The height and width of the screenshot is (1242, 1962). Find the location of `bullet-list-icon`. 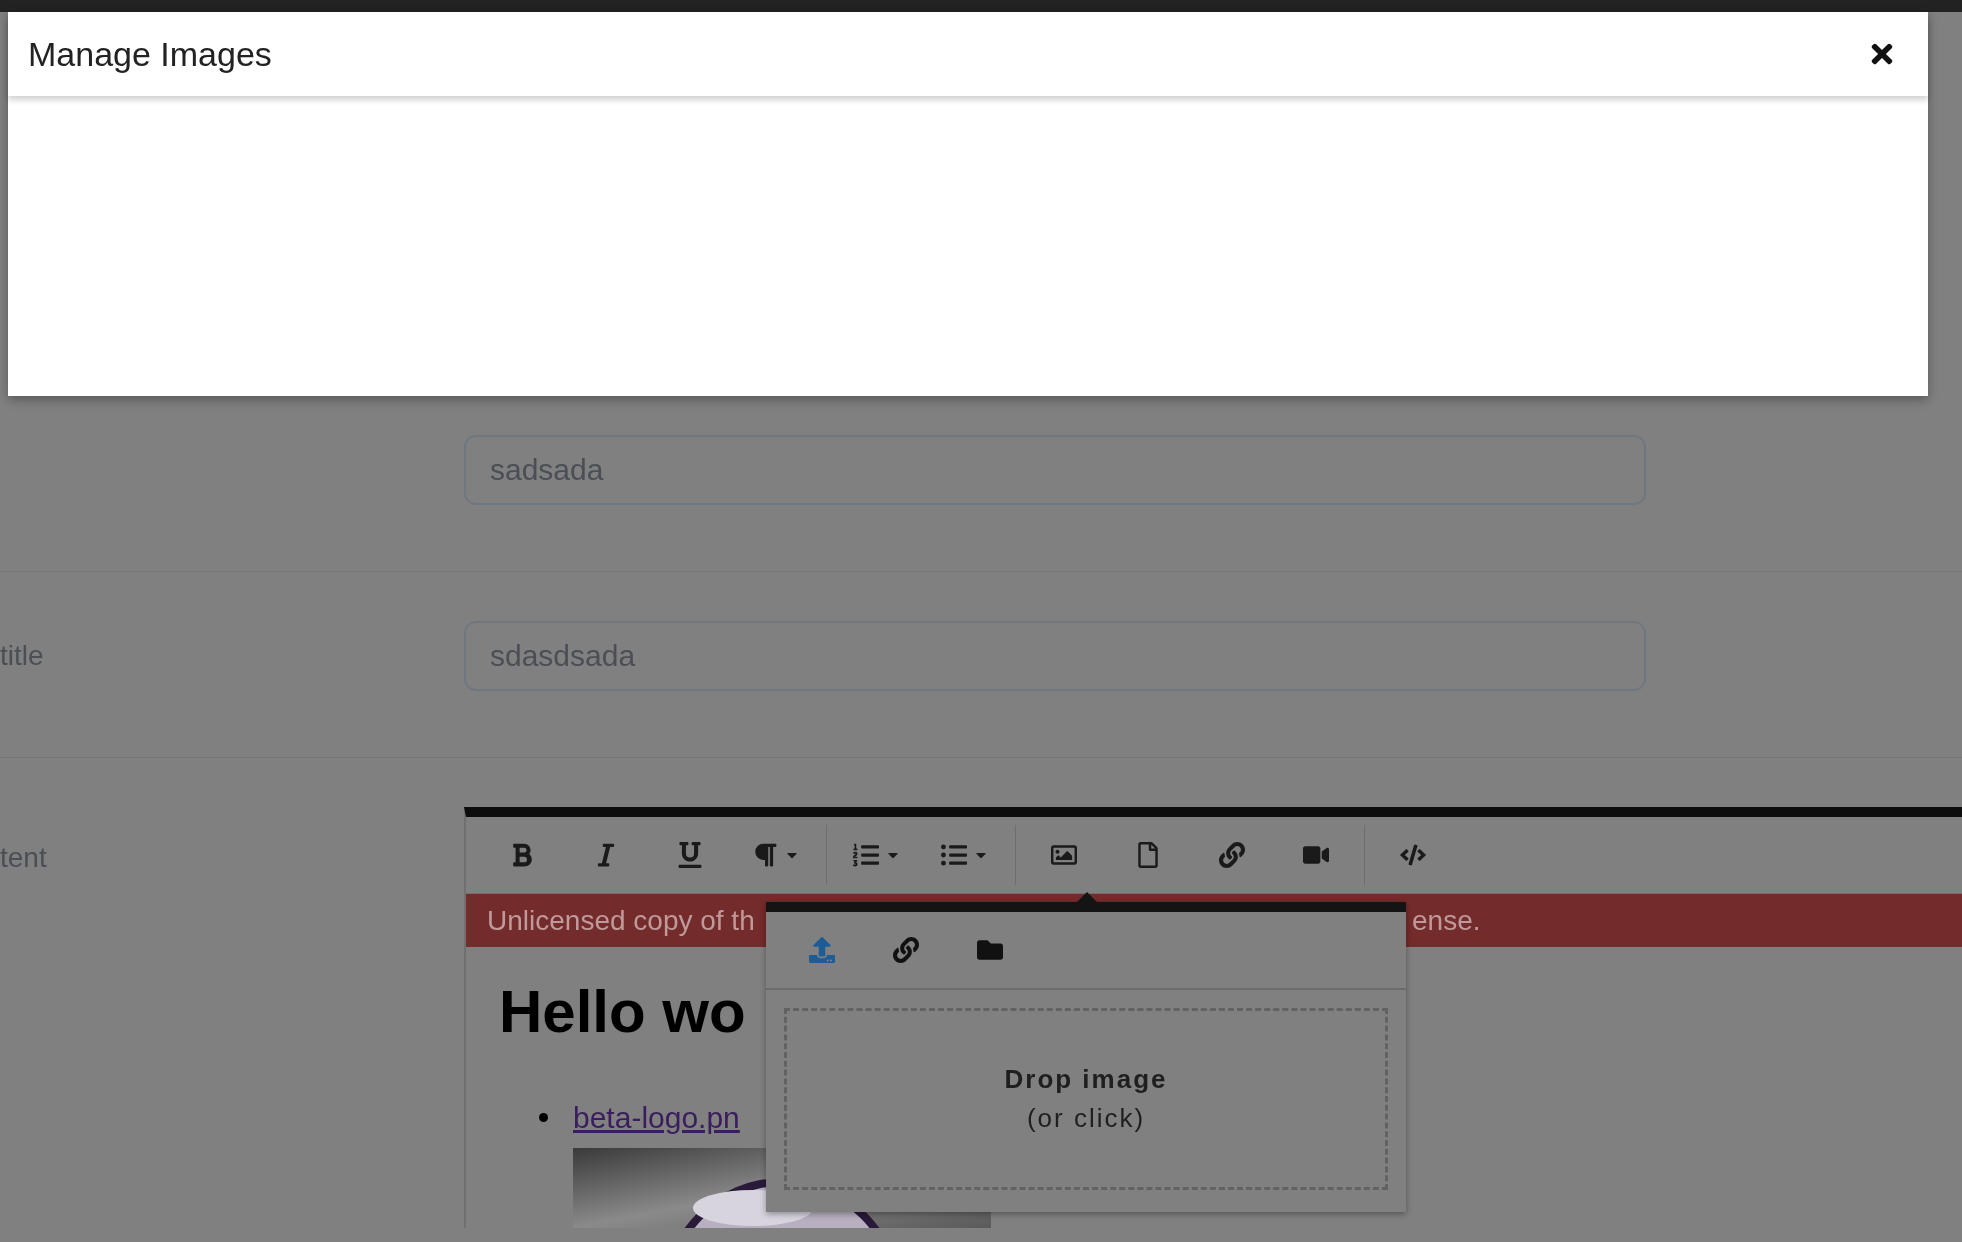

bullet-list-icon is located at coordinates (954, 855).